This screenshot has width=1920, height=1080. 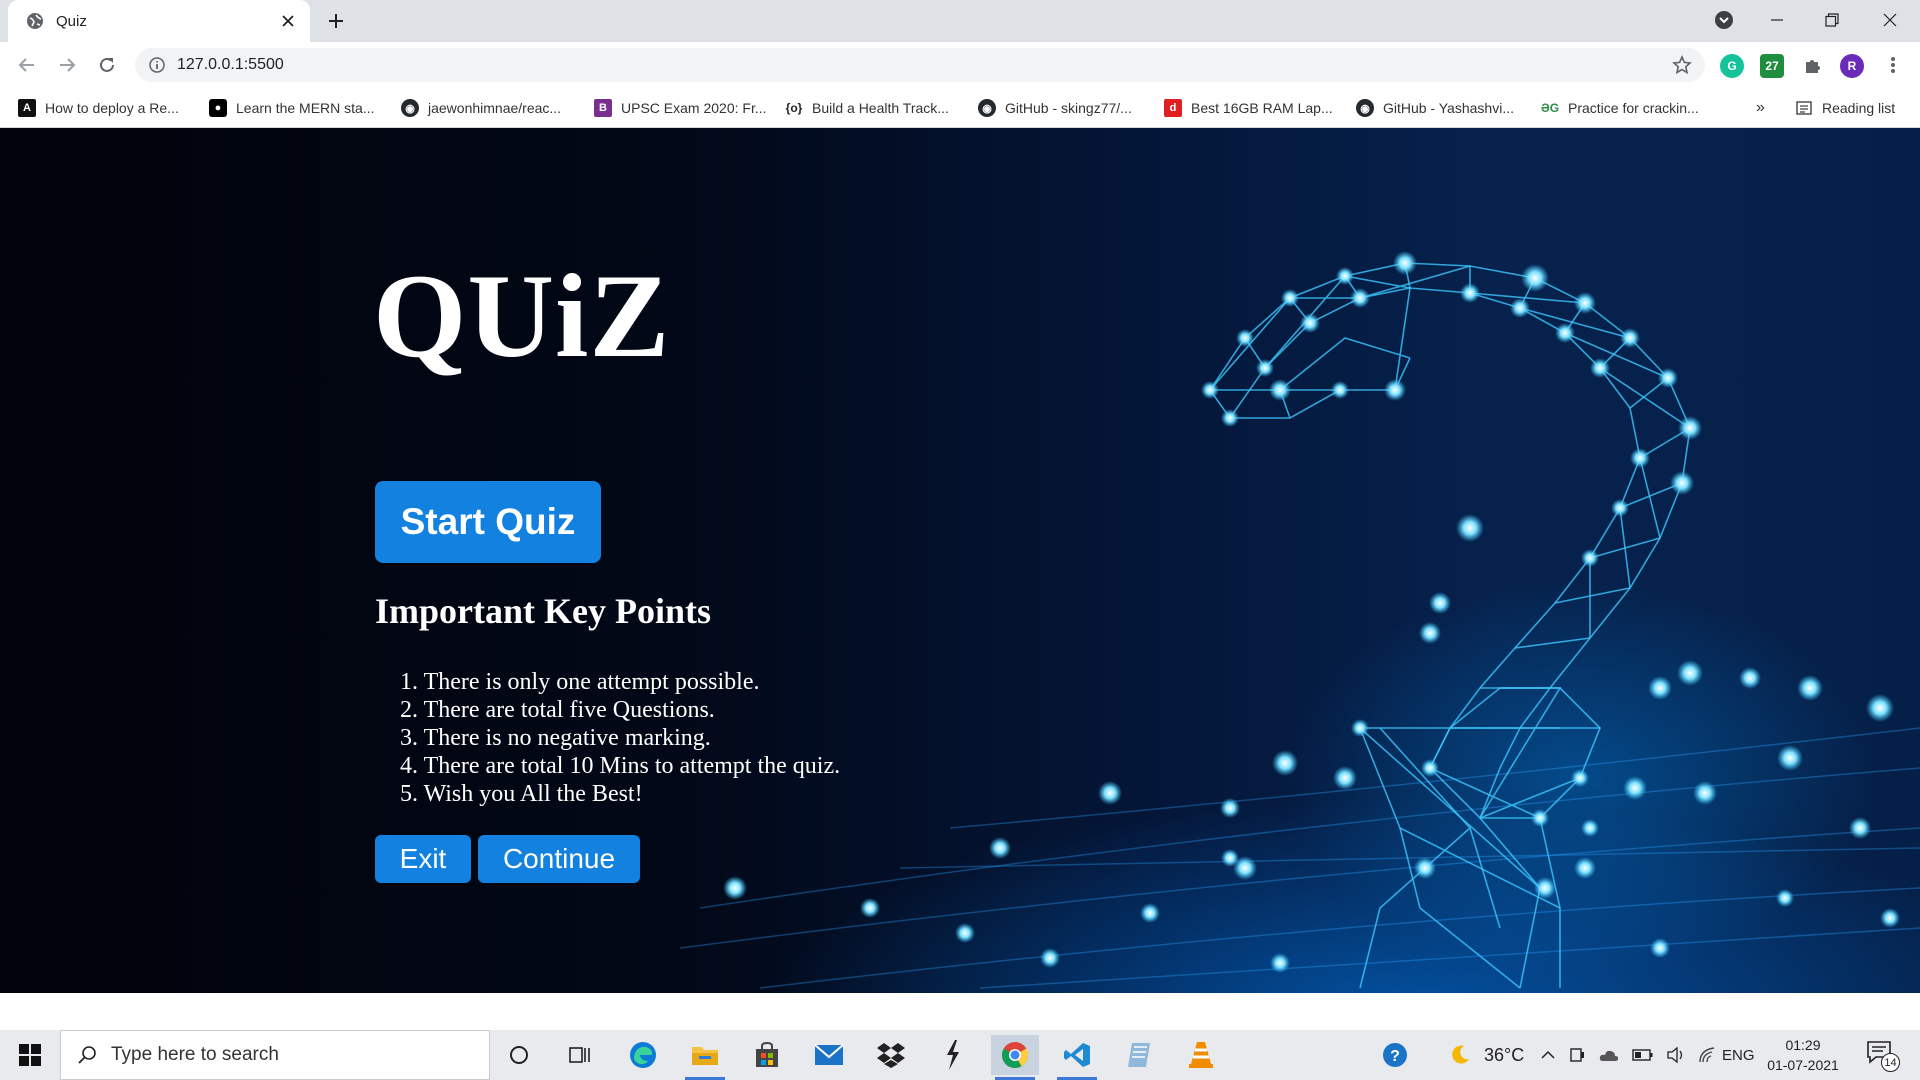 What do you see at coordinates (1609, 1055) in the screenshot?
I see `onedrive-cloud-icon` at bounding box center [1609, 1055].